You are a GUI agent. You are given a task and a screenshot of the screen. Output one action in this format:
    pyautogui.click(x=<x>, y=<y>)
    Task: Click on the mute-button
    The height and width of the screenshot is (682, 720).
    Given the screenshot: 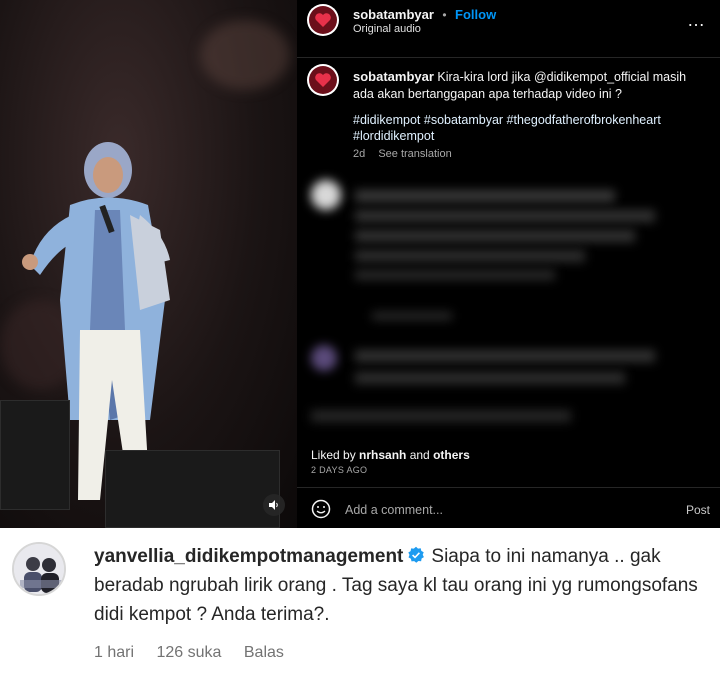 What is the action you would take?
    pyautogui.click(x=274, y=505)
    